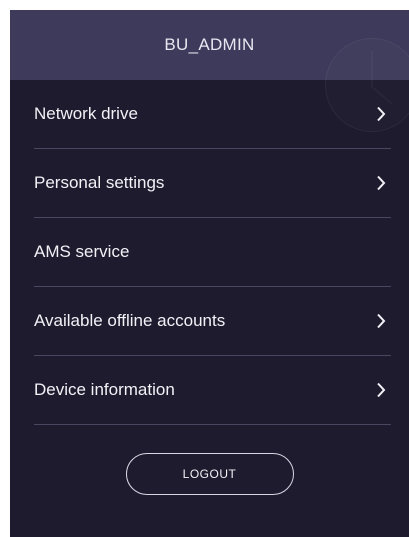 The width and height of the screenshot is (409, 537). What do you see at coordinates (99, 182) in the screenshot?
I see `menu-item-label: Personal settings` at bounding box center [99, 182].